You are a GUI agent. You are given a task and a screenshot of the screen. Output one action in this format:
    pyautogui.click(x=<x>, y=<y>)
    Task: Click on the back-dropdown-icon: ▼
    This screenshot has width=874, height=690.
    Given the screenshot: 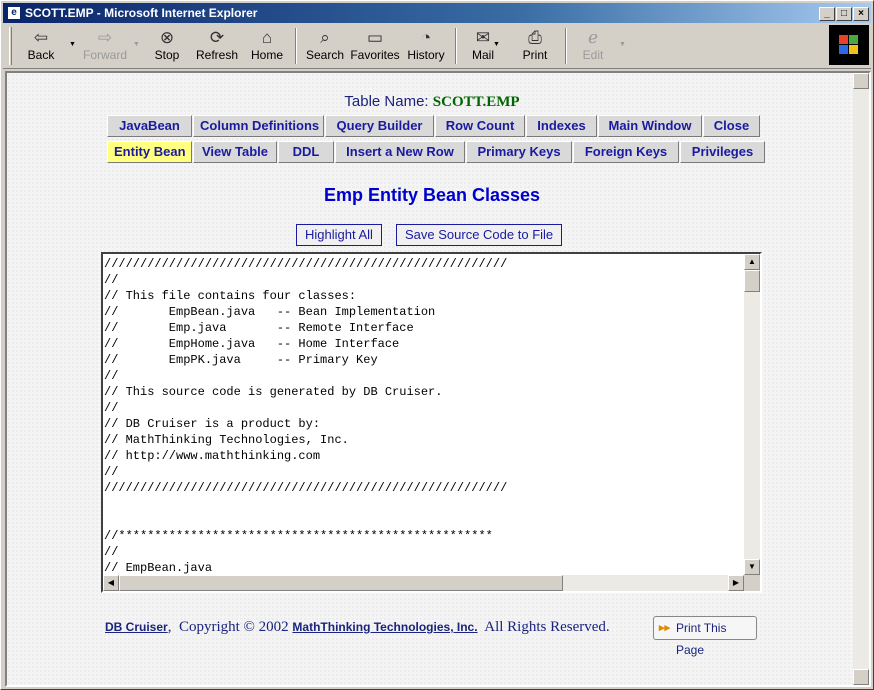 What is the action you would take?
    pyautogui.click(x=72, y=44)
    